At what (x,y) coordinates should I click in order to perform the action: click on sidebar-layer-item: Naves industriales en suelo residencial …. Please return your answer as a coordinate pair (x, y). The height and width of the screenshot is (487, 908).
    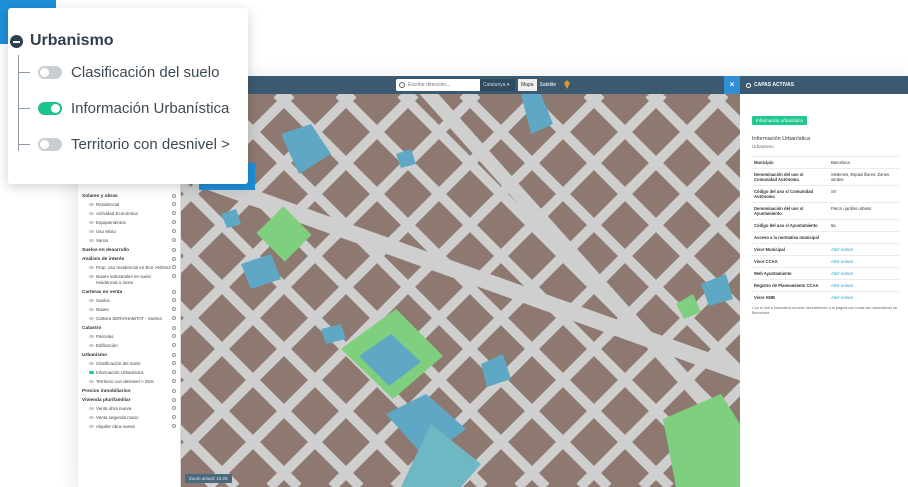
    Looking at the image, I should click on (129, 280).